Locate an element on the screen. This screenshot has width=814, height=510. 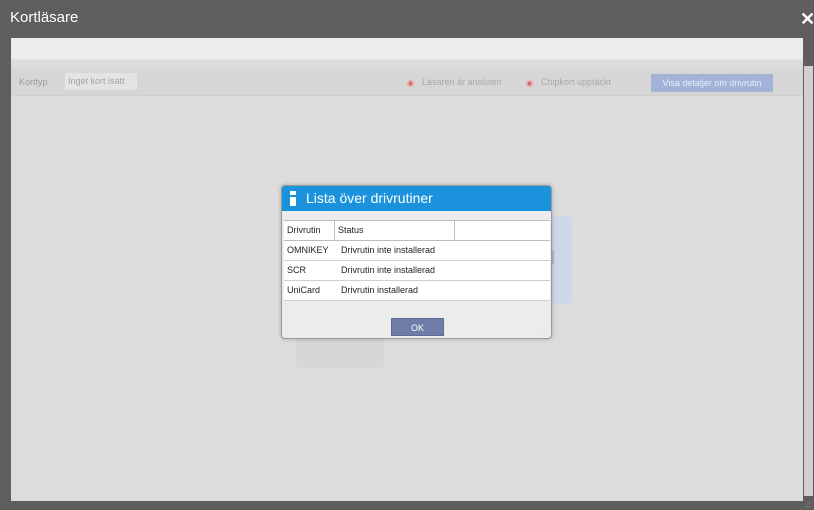
ok-button: OK is located at coordinates (417, 327).